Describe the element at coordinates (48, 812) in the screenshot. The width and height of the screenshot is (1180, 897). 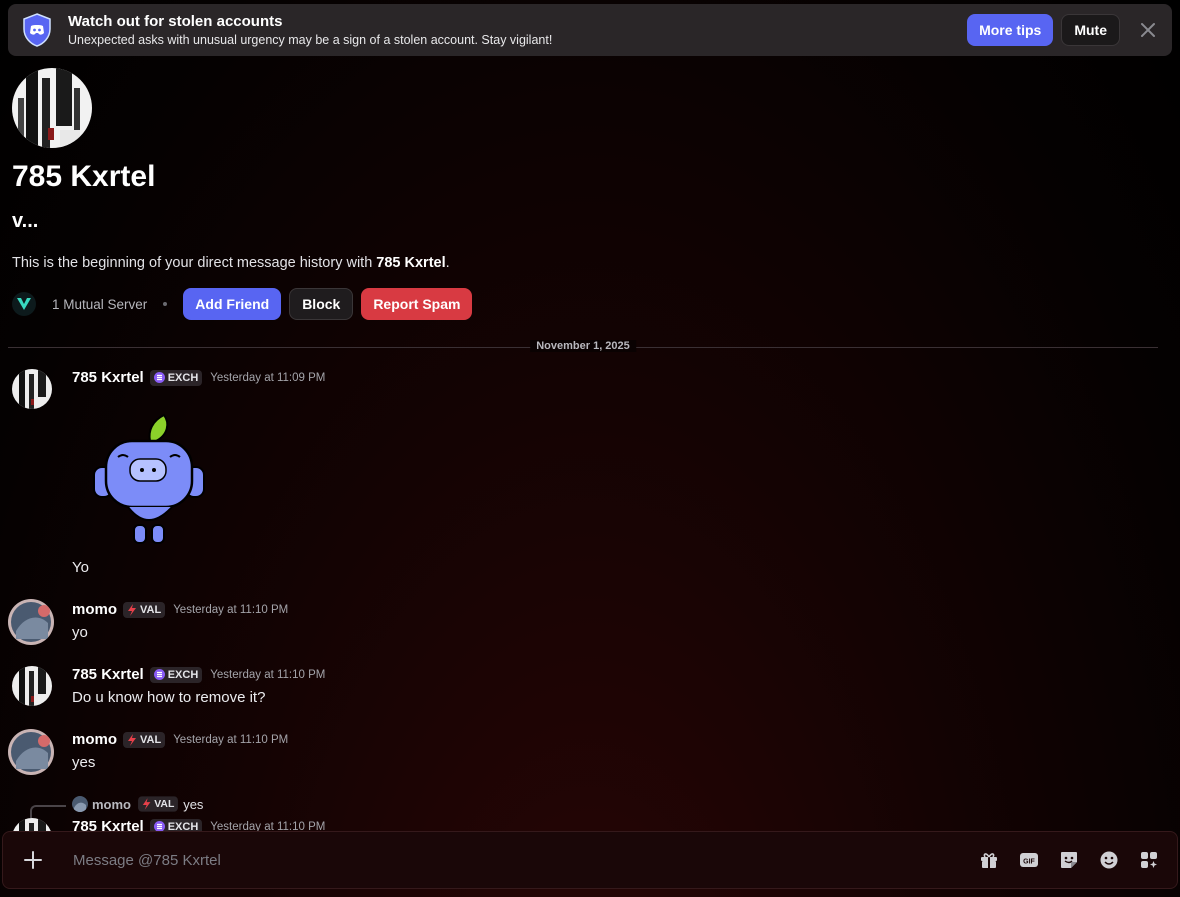
I see `reply-connector` at that location.